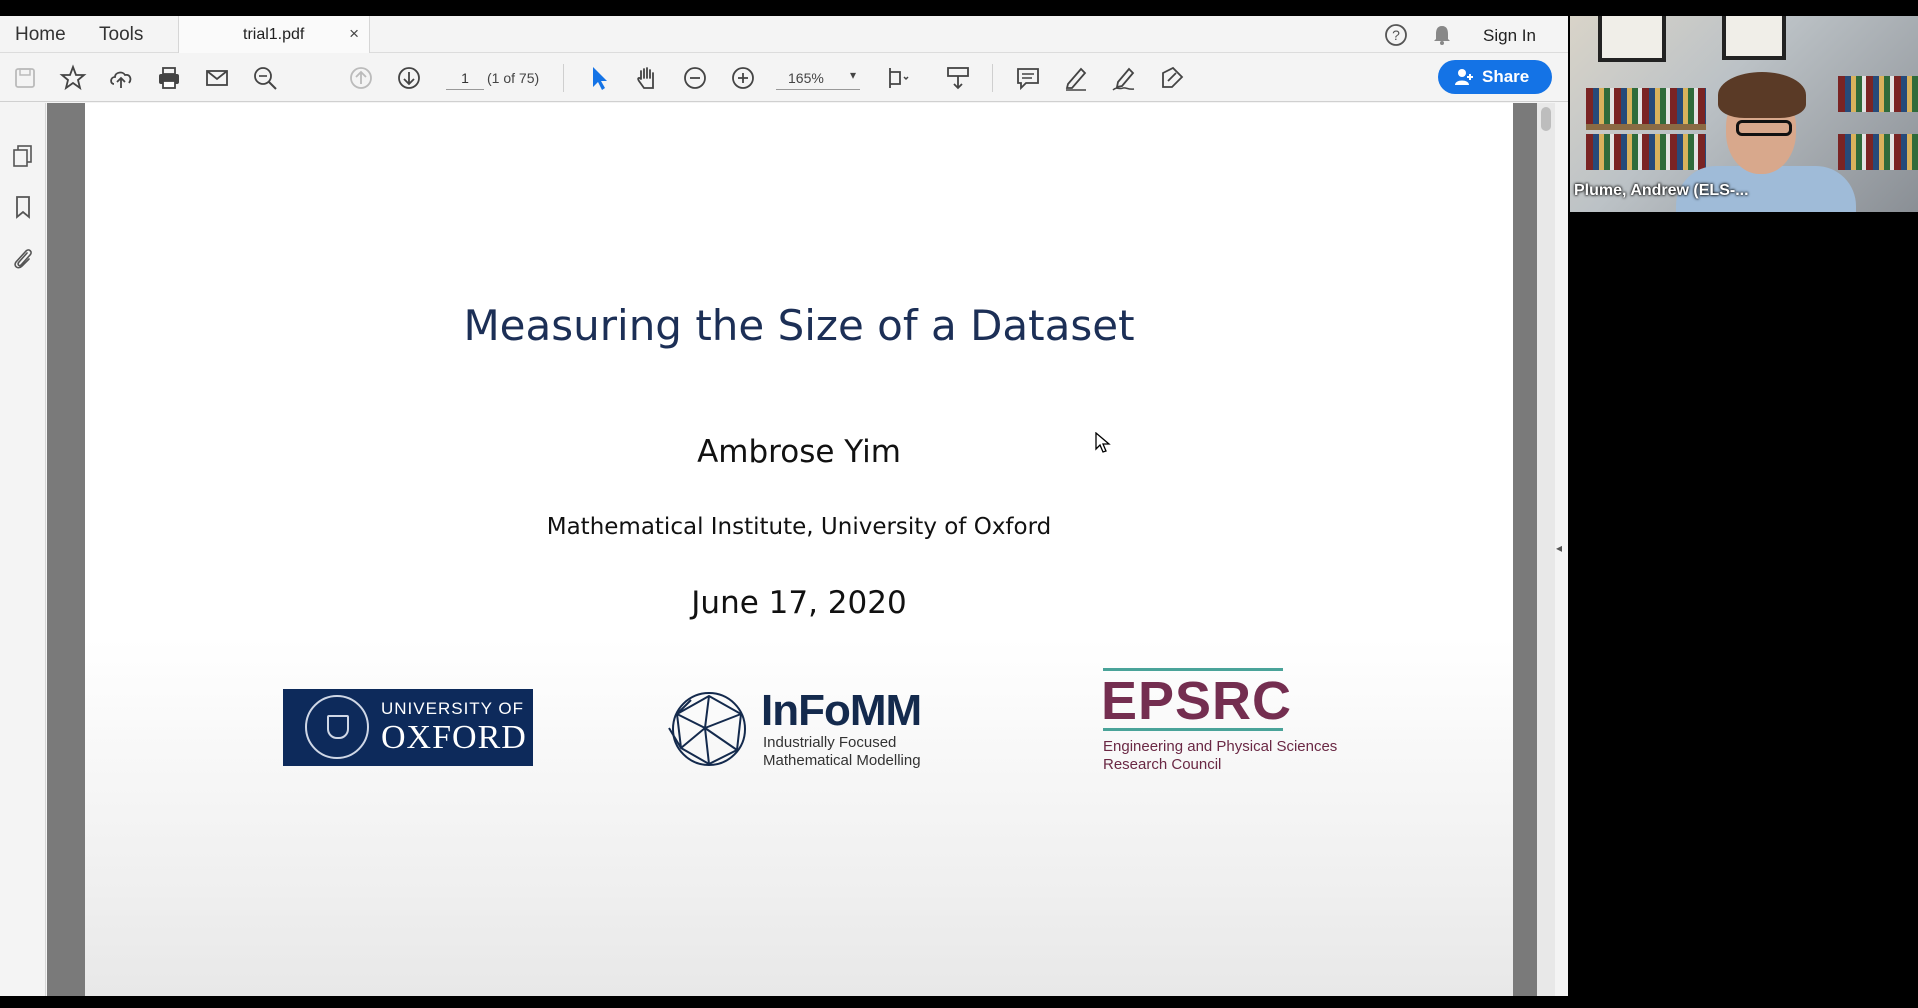 Image resolution: width=1918 pixels, height=1008 pixels. What do you see at coordinates (73, 78) in the screenshot?
I see `bookmark-star-icon` at bounding box center [73, 78].